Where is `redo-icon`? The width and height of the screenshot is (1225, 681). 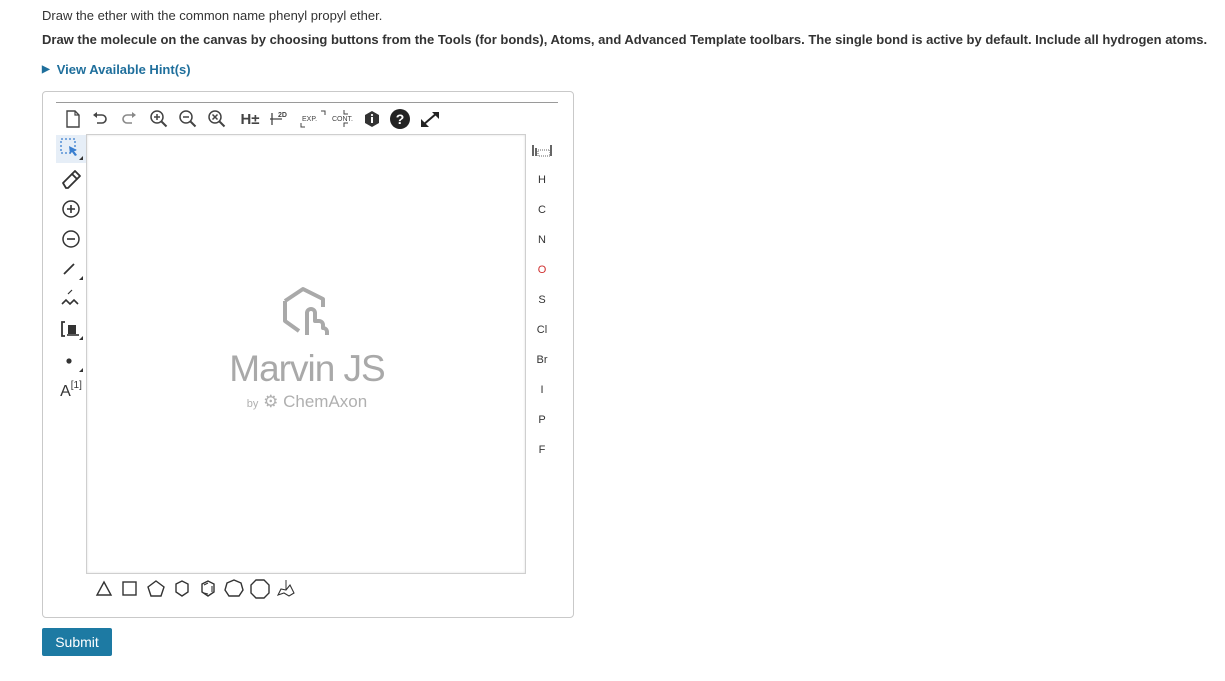
redo-icon is located at coordinates (129, 119).